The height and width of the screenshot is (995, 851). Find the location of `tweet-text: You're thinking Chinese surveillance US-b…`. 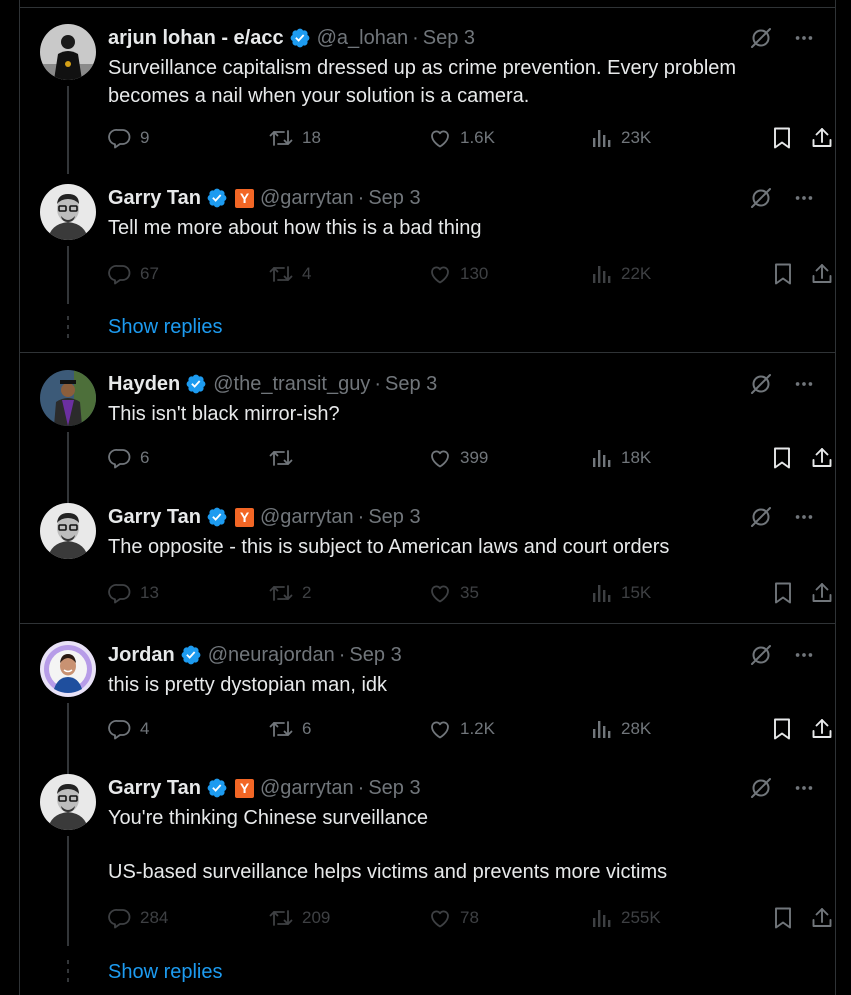

tweet-text: You're thinking Chinese surveillance US-b… is located at coordinates (458, 845).